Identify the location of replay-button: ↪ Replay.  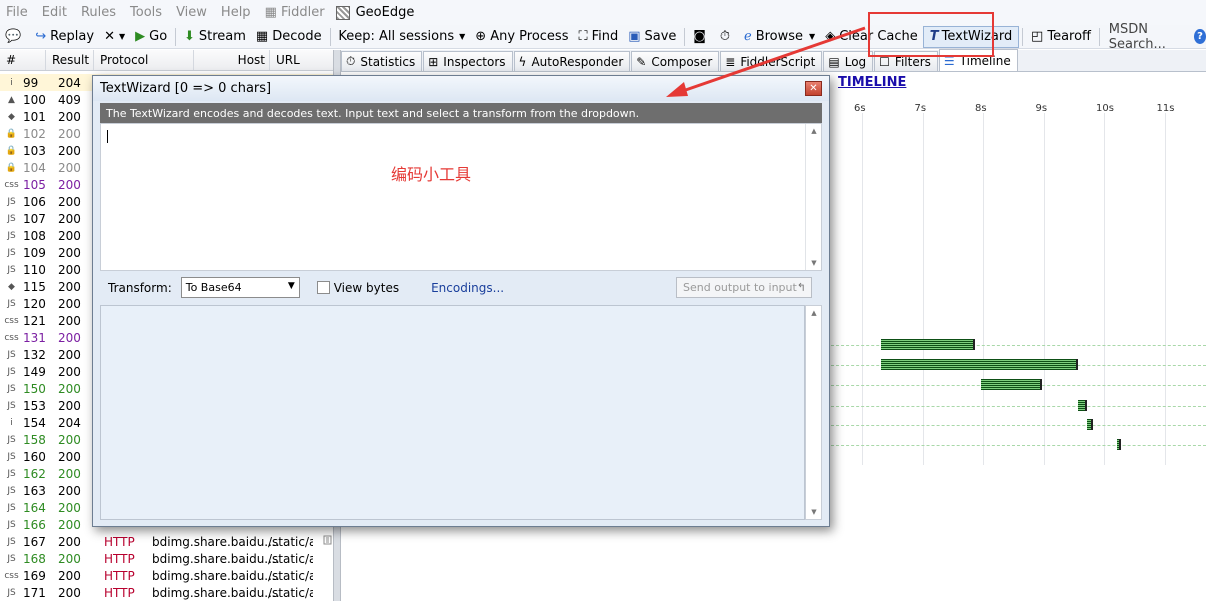
(64, 37).